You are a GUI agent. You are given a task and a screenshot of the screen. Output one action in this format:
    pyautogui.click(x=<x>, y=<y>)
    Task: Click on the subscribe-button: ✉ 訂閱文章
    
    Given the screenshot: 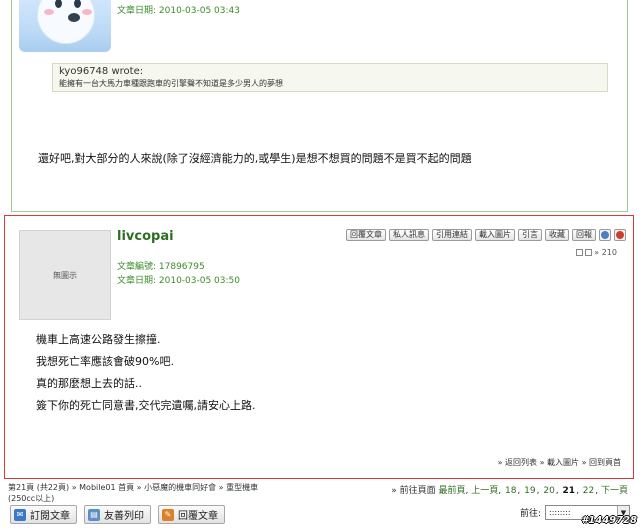 What is the action you would take?
    pyautogui.click(x=43, y=514)
    